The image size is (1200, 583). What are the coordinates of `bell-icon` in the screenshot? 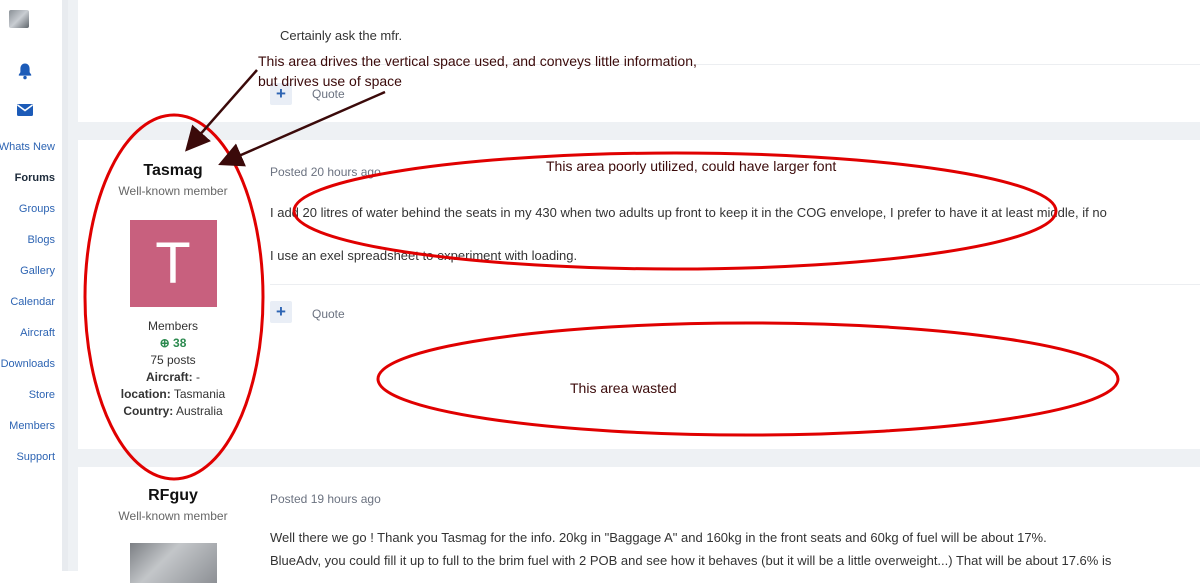 It's located at (25, 71).